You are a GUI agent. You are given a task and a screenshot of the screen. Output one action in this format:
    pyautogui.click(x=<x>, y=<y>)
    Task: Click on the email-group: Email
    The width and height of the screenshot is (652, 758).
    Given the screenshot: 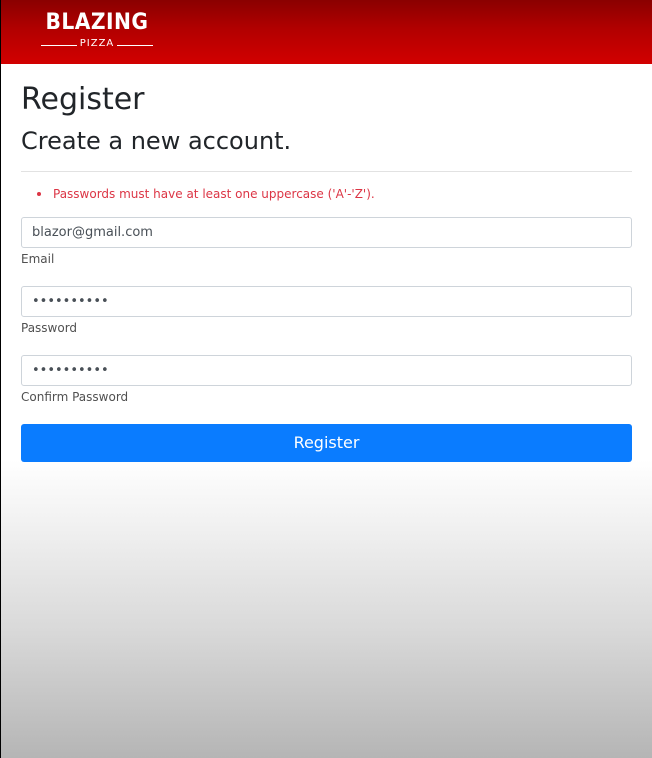 What is the action you would take?
    pyautogui.click(x=326, y=242)
    